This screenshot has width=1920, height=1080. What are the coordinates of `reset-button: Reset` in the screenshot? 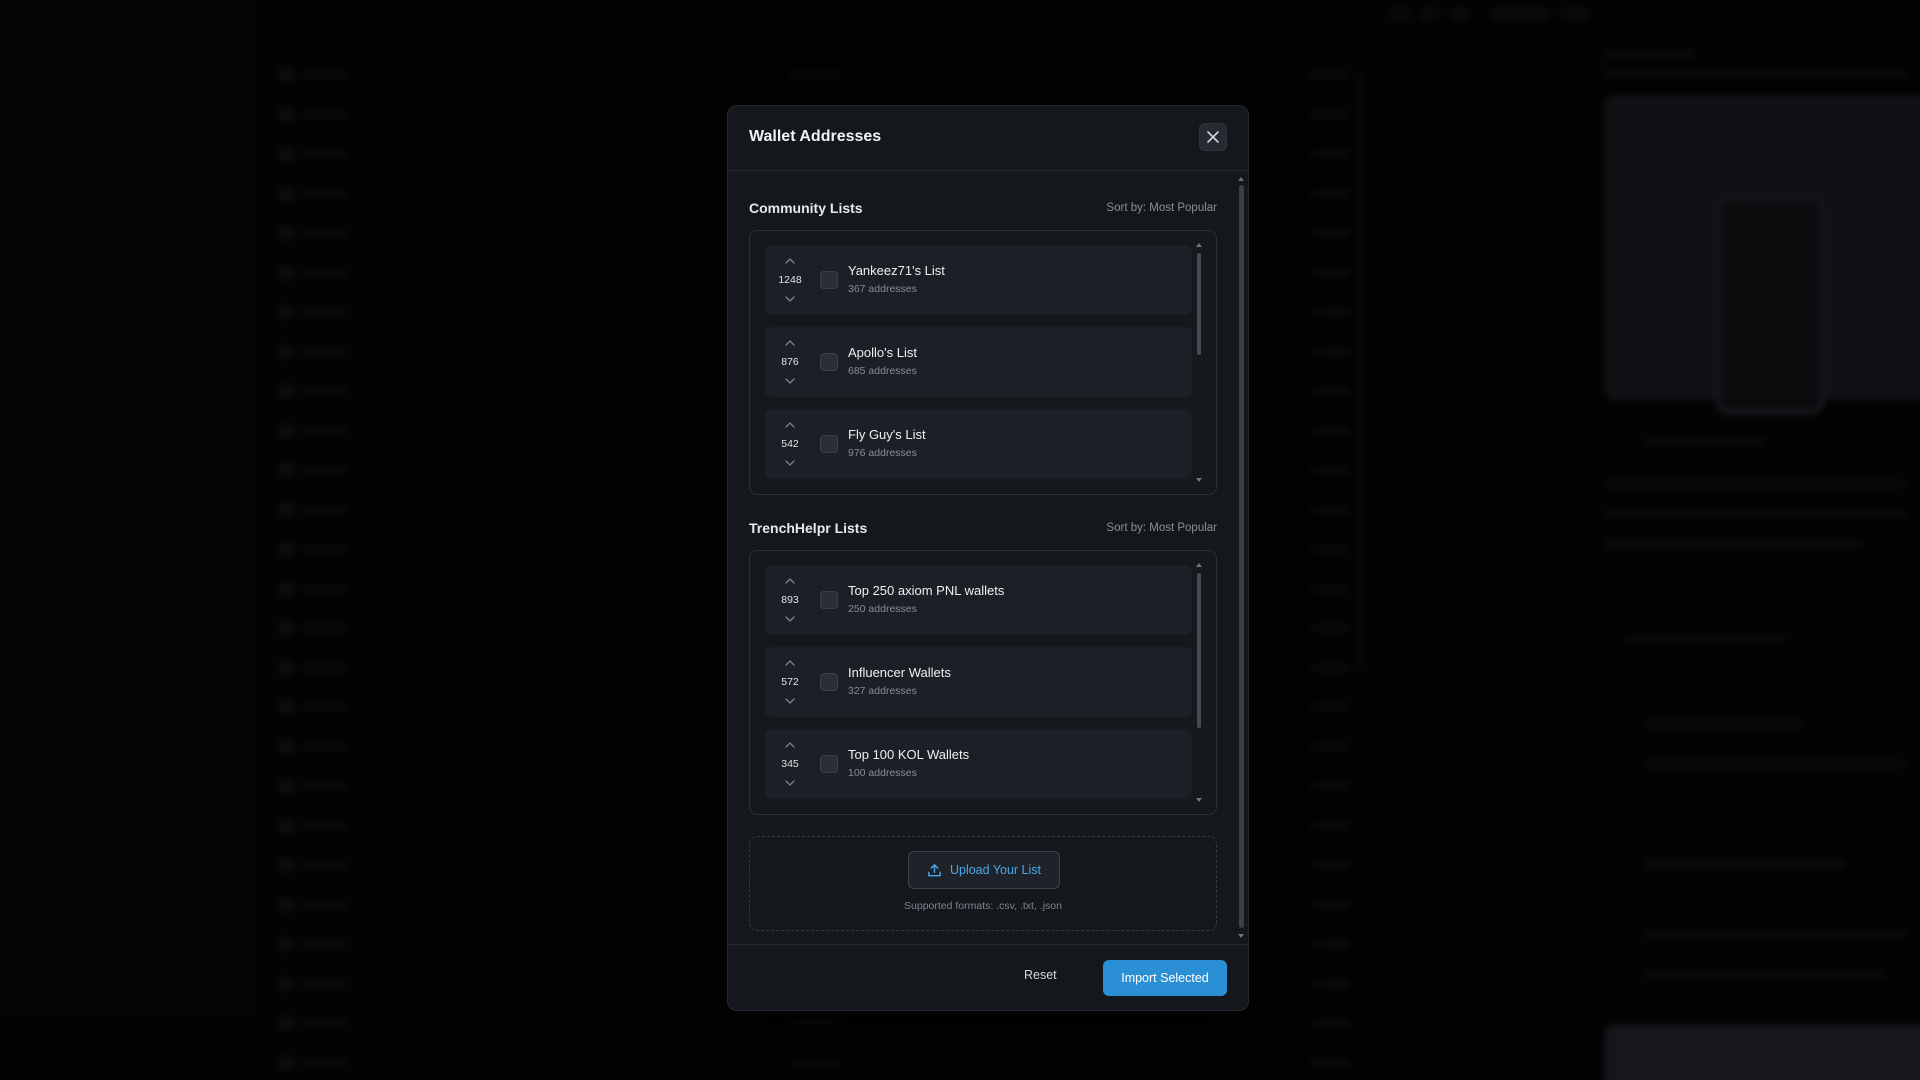 It's located at (1040, 975).